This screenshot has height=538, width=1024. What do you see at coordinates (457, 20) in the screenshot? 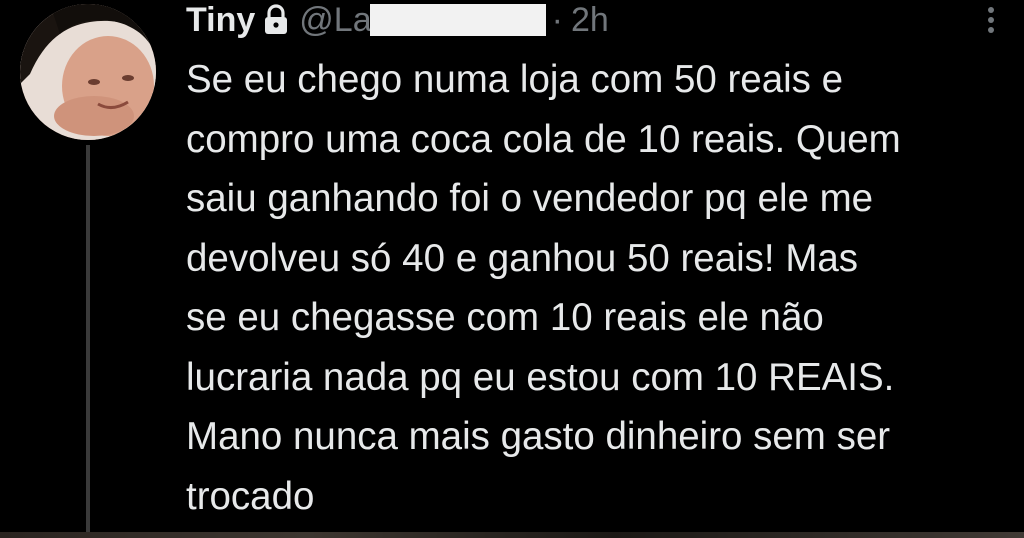
I see `redaction-mask` at bounding box center [457, 20].